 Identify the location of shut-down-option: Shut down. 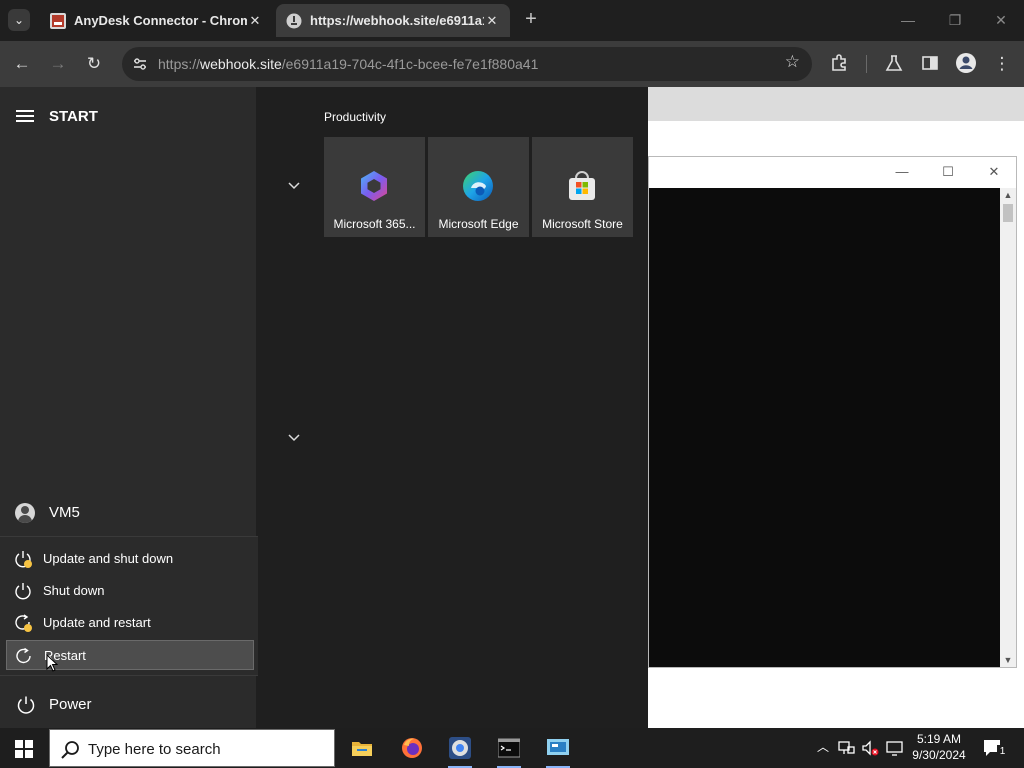
(130, 591).